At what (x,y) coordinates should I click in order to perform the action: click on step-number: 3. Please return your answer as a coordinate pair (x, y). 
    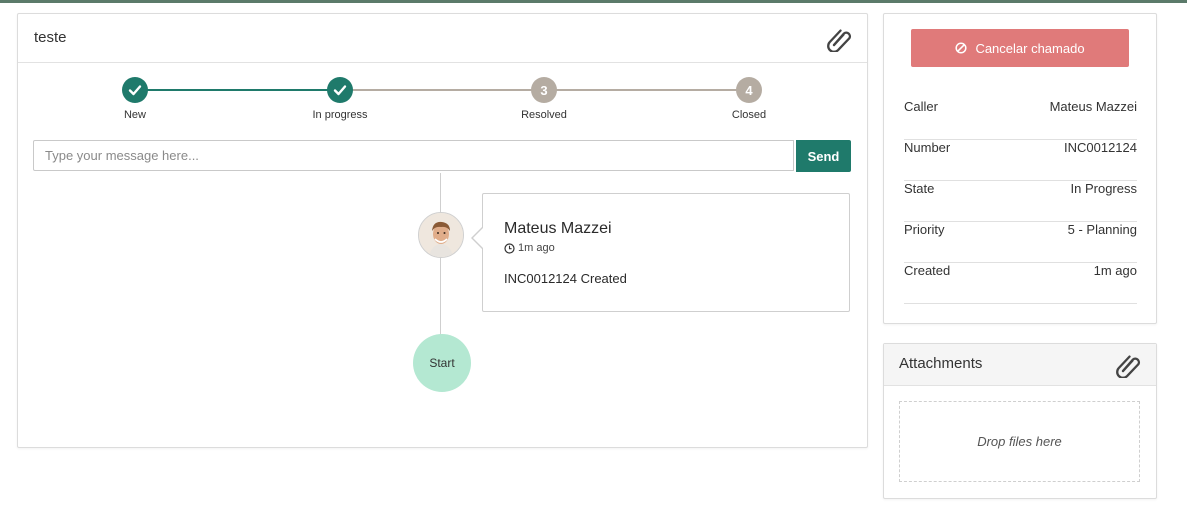
    Looking at the image, I should click on (544, 90).